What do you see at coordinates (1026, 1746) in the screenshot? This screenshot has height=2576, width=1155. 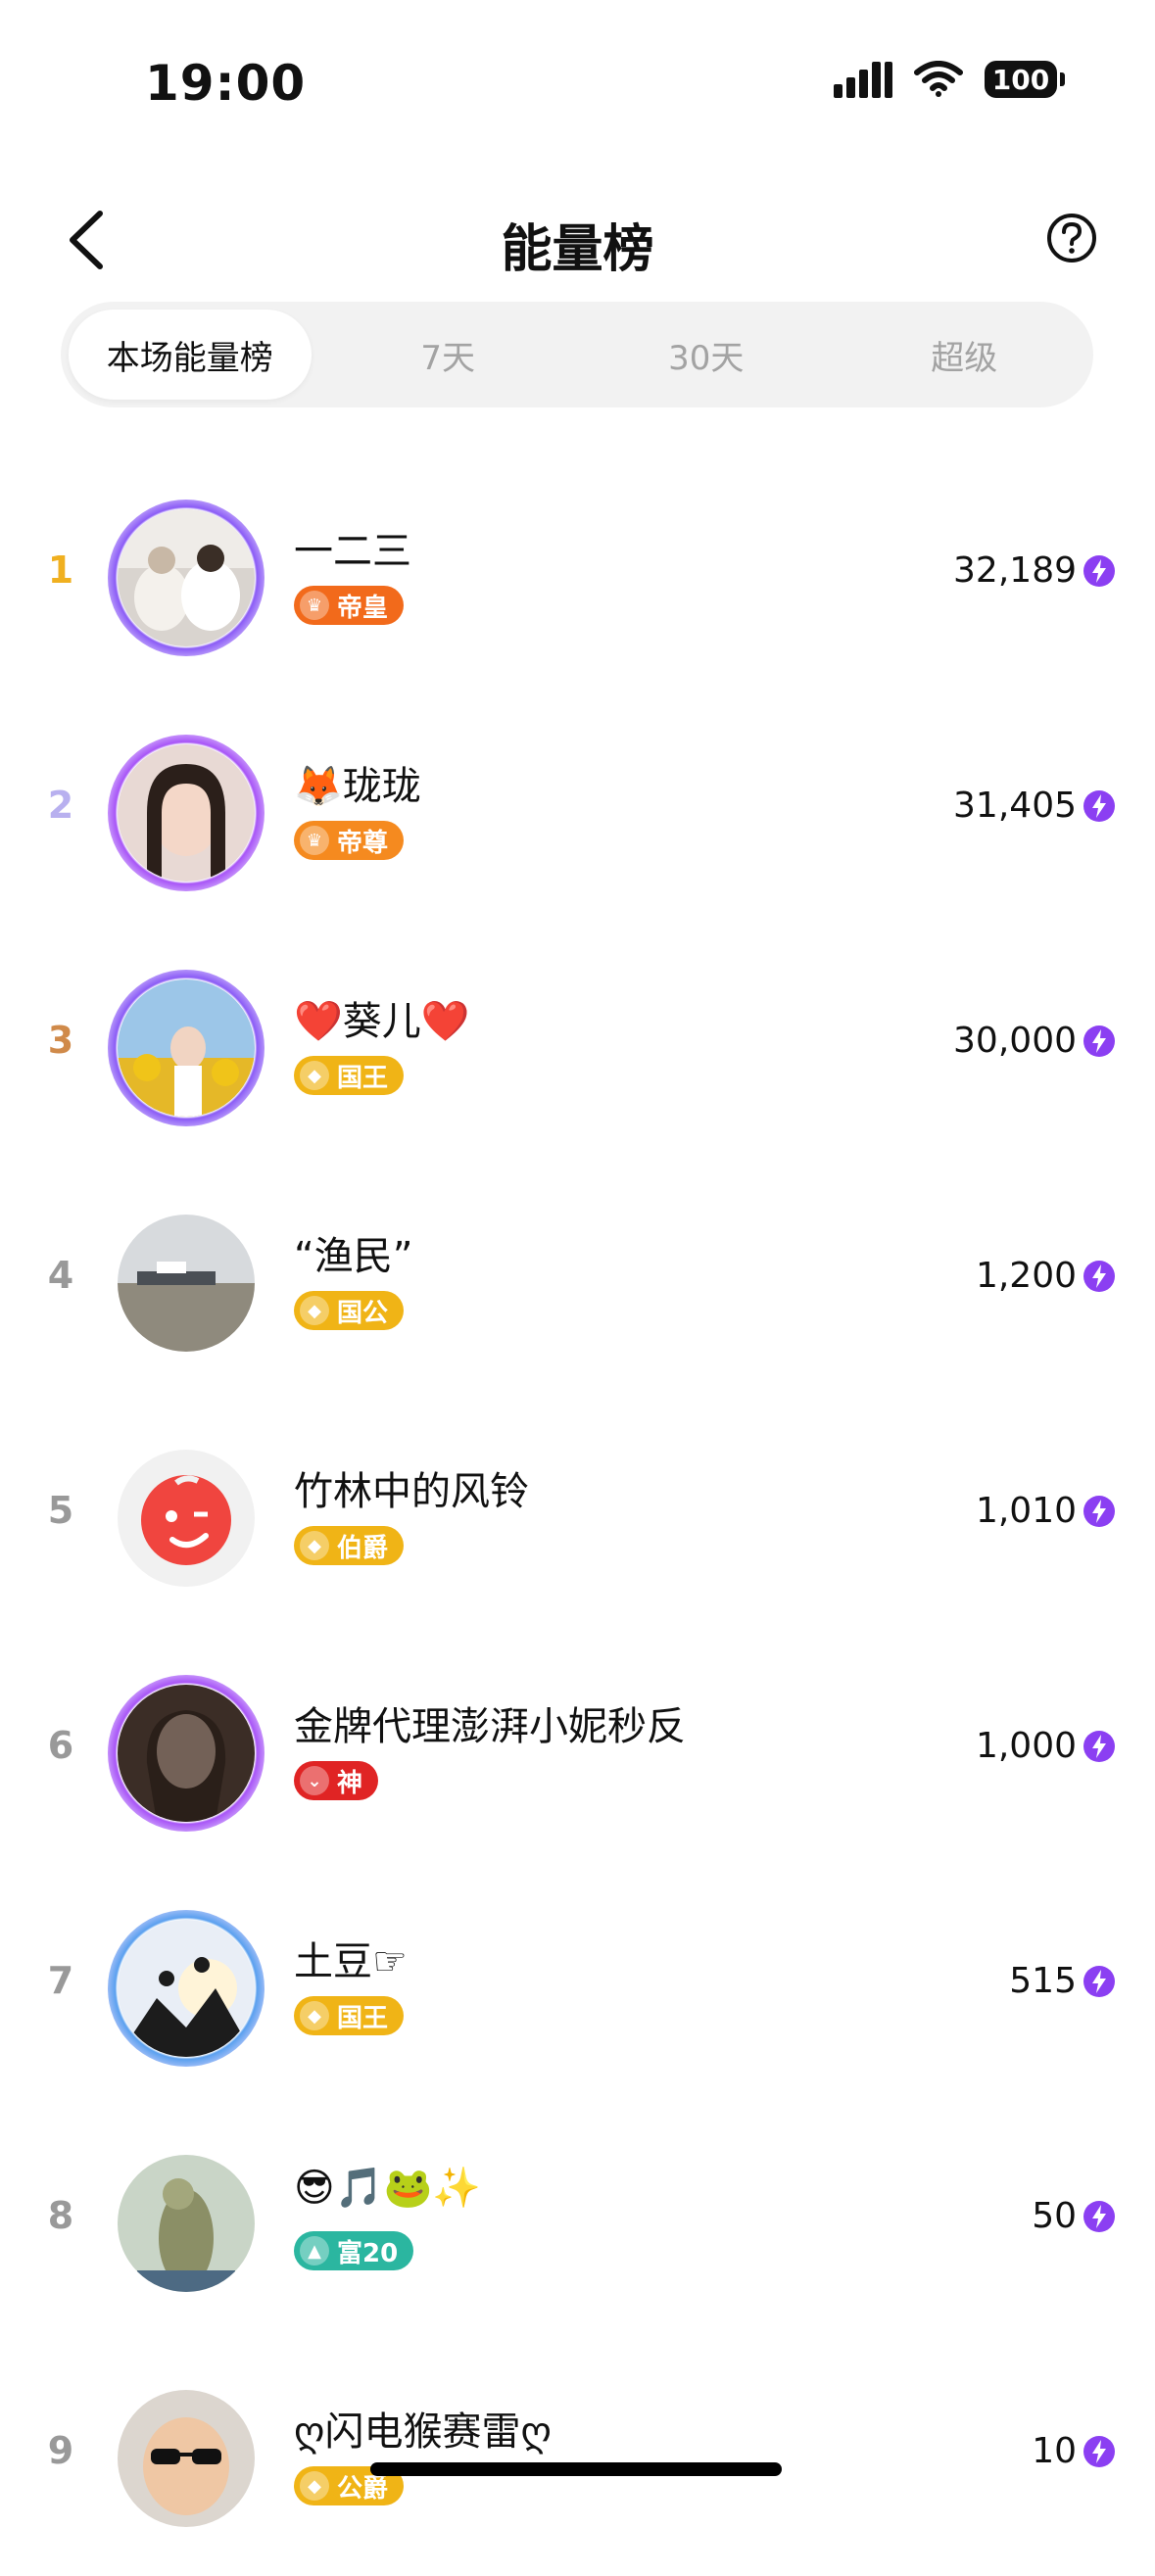 I see `energy-score: 1,000` at bounding box center [1026, 1746].